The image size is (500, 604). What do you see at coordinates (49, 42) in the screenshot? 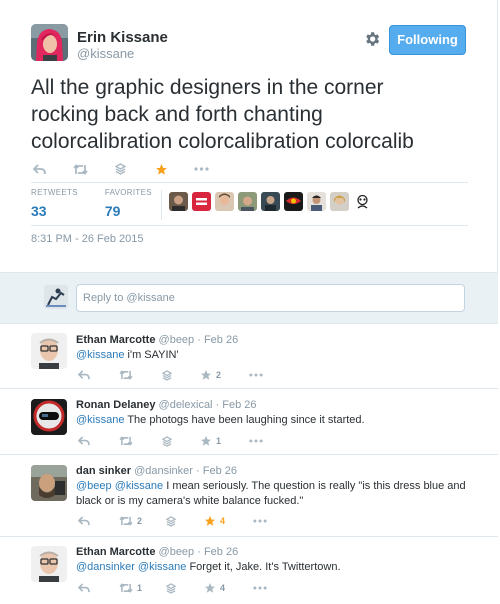
I see `author-avatar` at bounding box center [49, 42].